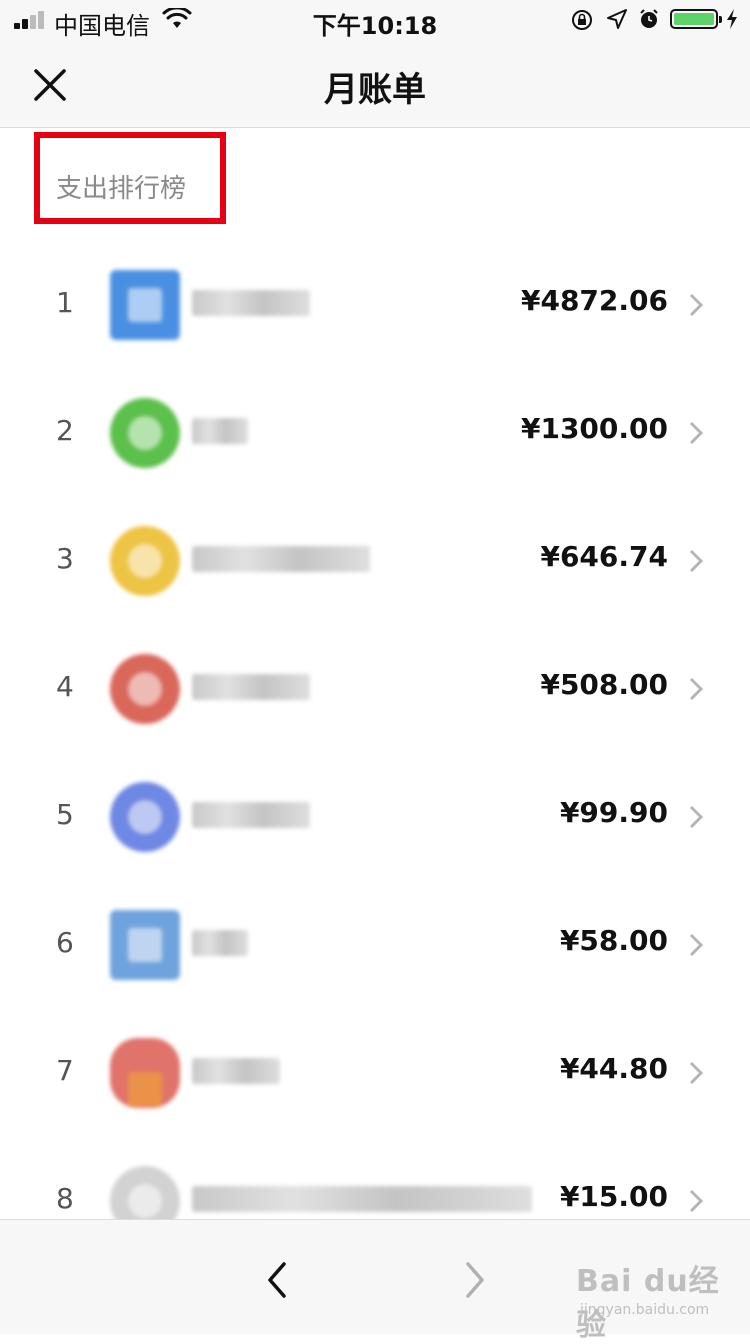 Image resolution: width=750 pixels, height=1344 pixels. I want to click on alarm-icon, so click(649, 18).